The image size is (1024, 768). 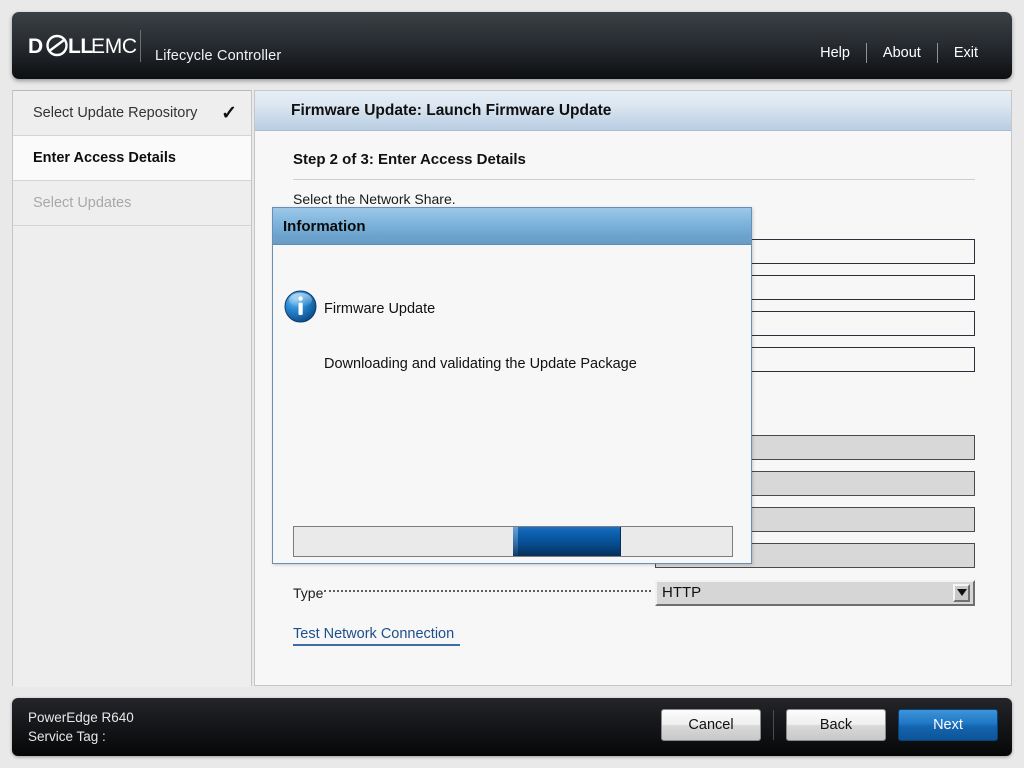 I want to click on sidebar-item-enter-access-details: Enter Access Details, so click(x=132, y=158).